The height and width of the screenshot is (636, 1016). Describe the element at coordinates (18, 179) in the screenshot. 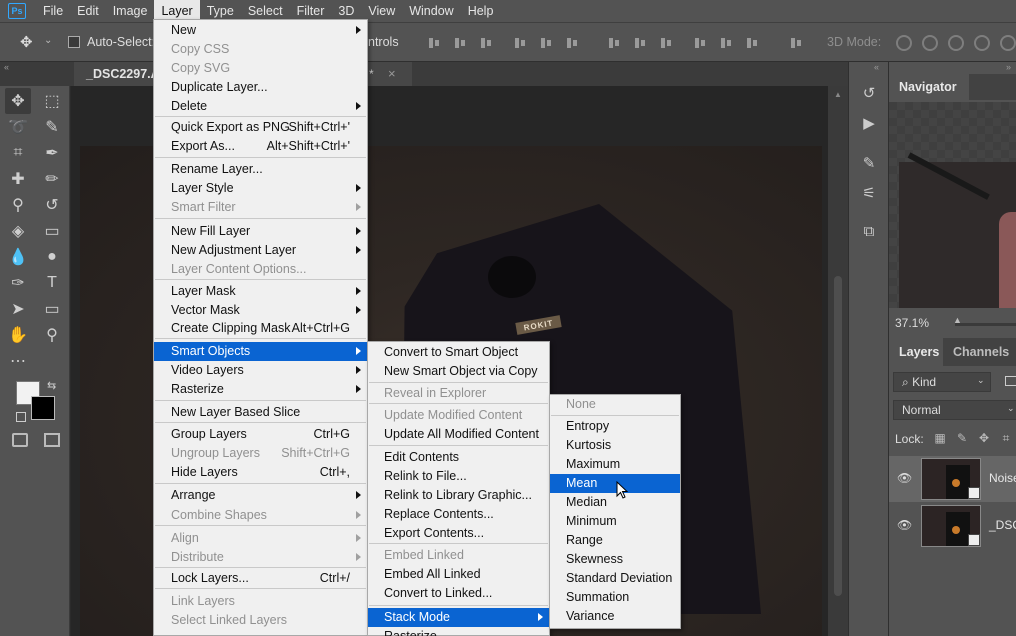

I see `healing-brush-icon: ✚` at that location.